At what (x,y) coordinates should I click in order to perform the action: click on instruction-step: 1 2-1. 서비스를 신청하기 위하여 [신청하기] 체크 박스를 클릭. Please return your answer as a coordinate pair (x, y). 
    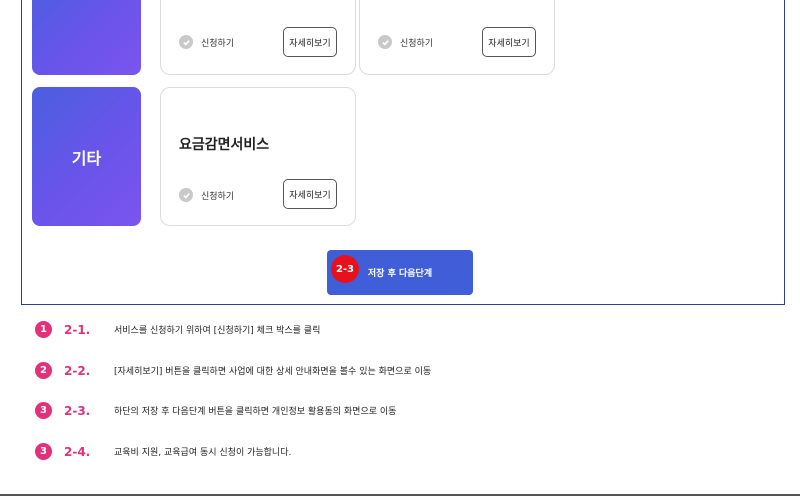
    Looking at the image, I should click on (177, 329).